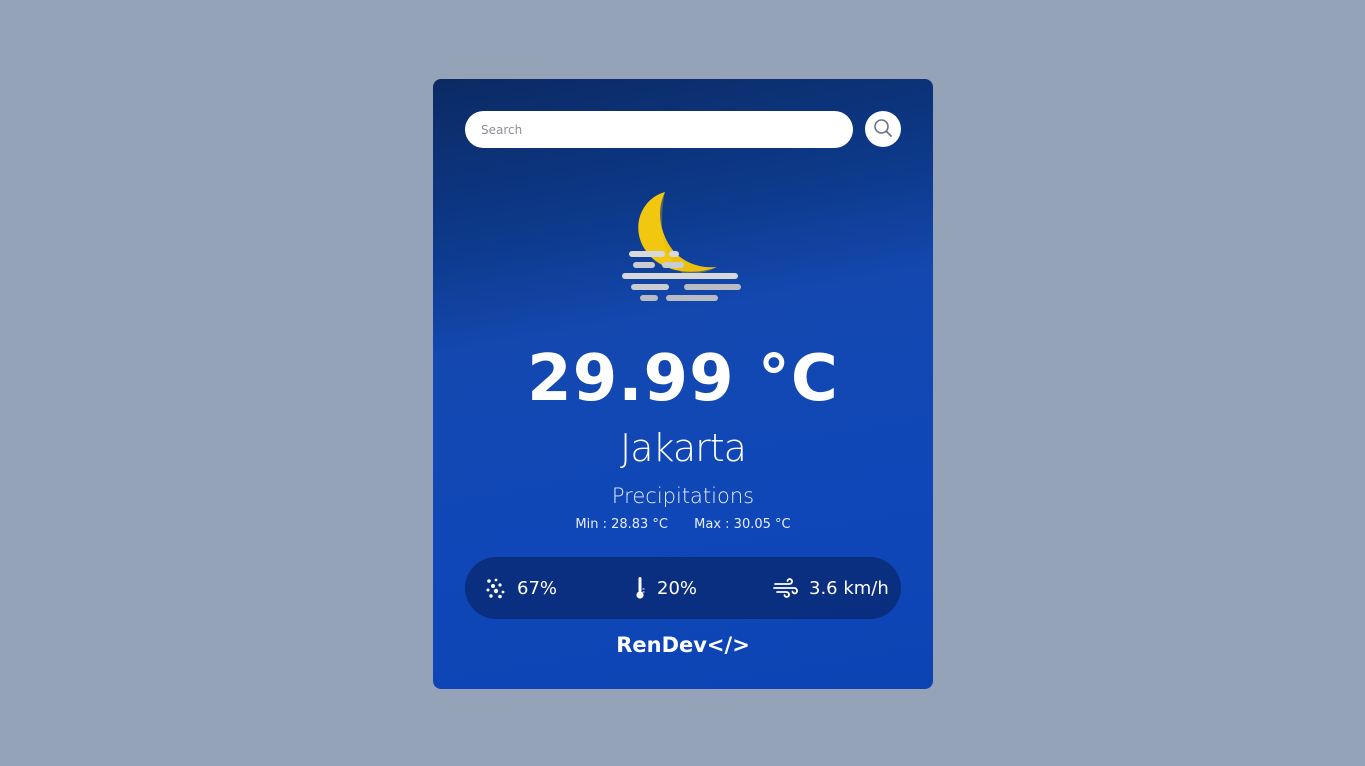 Image resolution: width=1365 pixels, height=766 pixels. What do you see at coordinates (683, 496) in the screenshot?
I see `weather-condition: Precipitations` at bounding box center [683, 496].